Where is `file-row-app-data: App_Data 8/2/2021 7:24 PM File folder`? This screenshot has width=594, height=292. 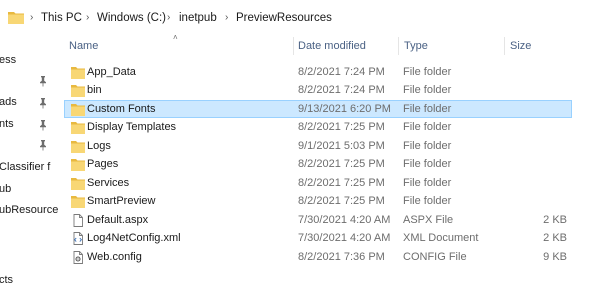 file-row-app-data: App_Data 8/2/2021 7:24 PM File folder is located at coordinates (318, 72).